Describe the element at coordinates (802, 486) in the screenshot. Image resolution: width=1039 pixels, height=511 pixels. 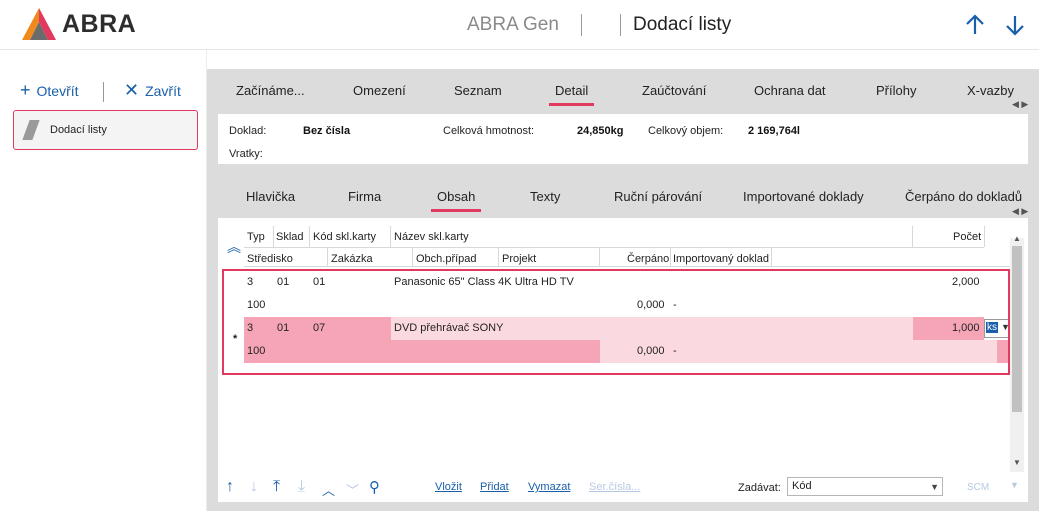
I see `zadavat-value: Kód` at that location.